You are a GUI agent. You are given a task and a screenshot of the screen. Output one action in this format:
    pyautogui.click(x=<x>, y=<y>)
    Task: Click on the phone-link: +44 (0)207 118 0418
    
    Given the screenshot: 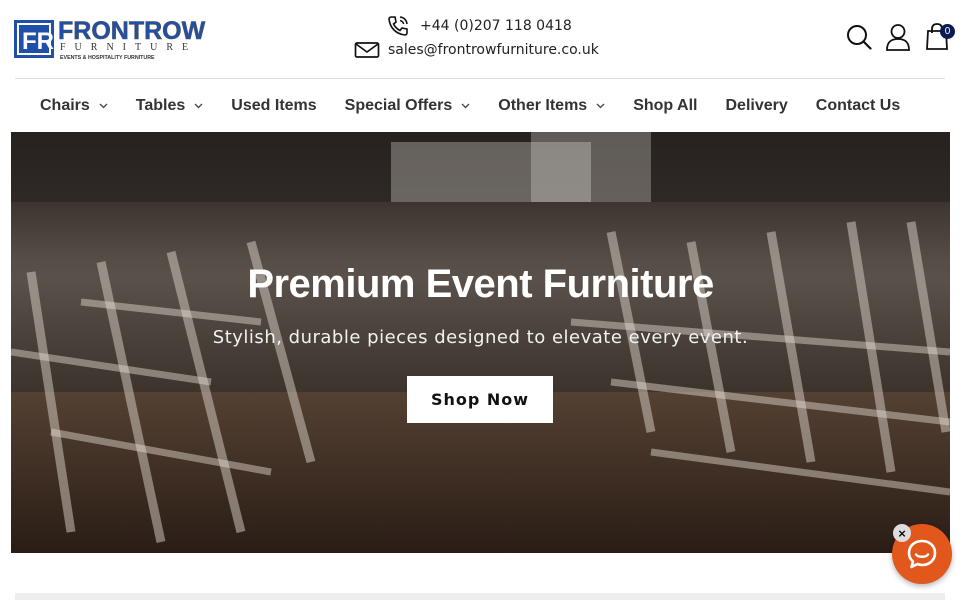 What is the action you would take?
    pyautogui.click(x=484, y=26)
    